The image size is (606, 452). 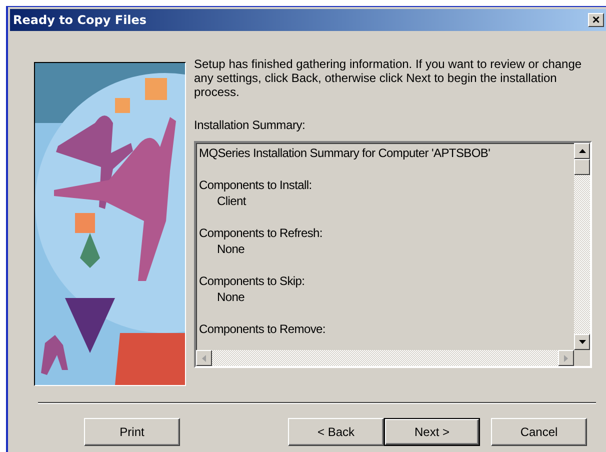 I want to click on dialog-button: < Back, so click(x=336, y=432).